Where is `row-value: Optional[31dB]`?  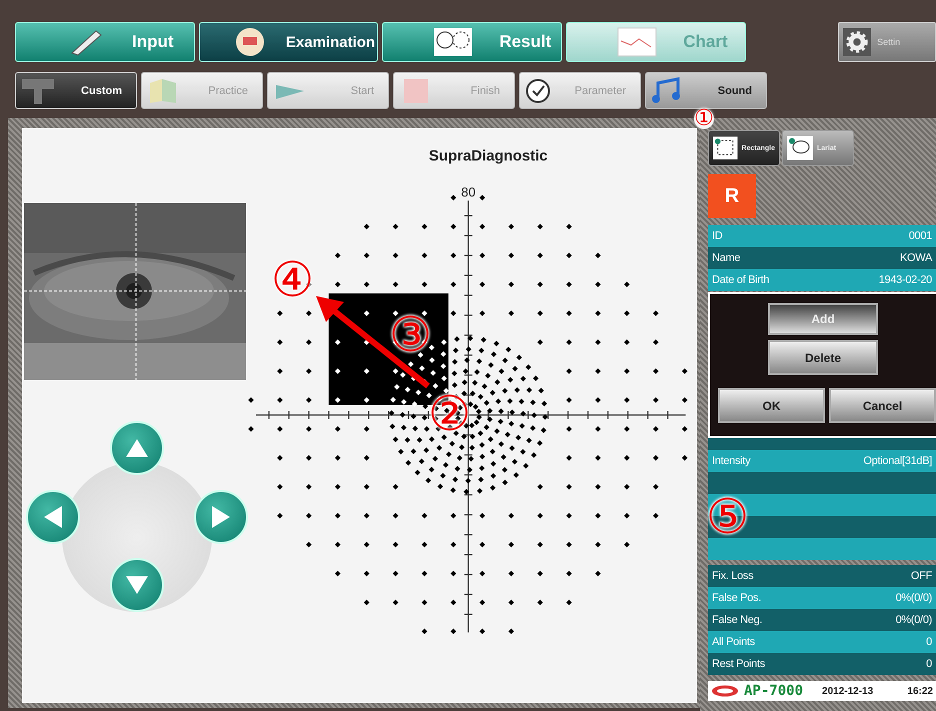
row-value: Optional[31dB] is located at coordinates (897, 461).